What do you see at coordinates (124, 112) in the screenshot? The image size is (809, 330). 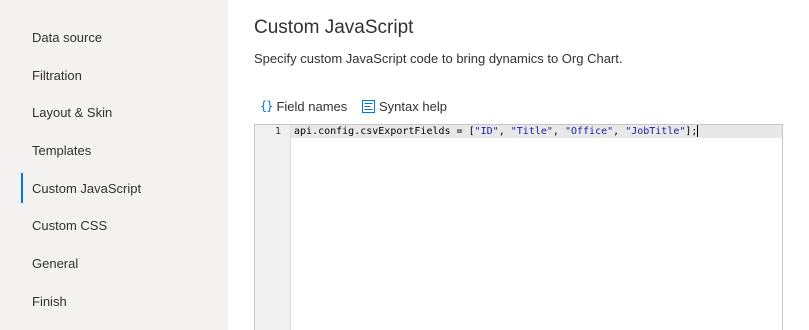 I see `sidebar-item-layout-skin: Layout & Skin` at bounding box center [124, 112].